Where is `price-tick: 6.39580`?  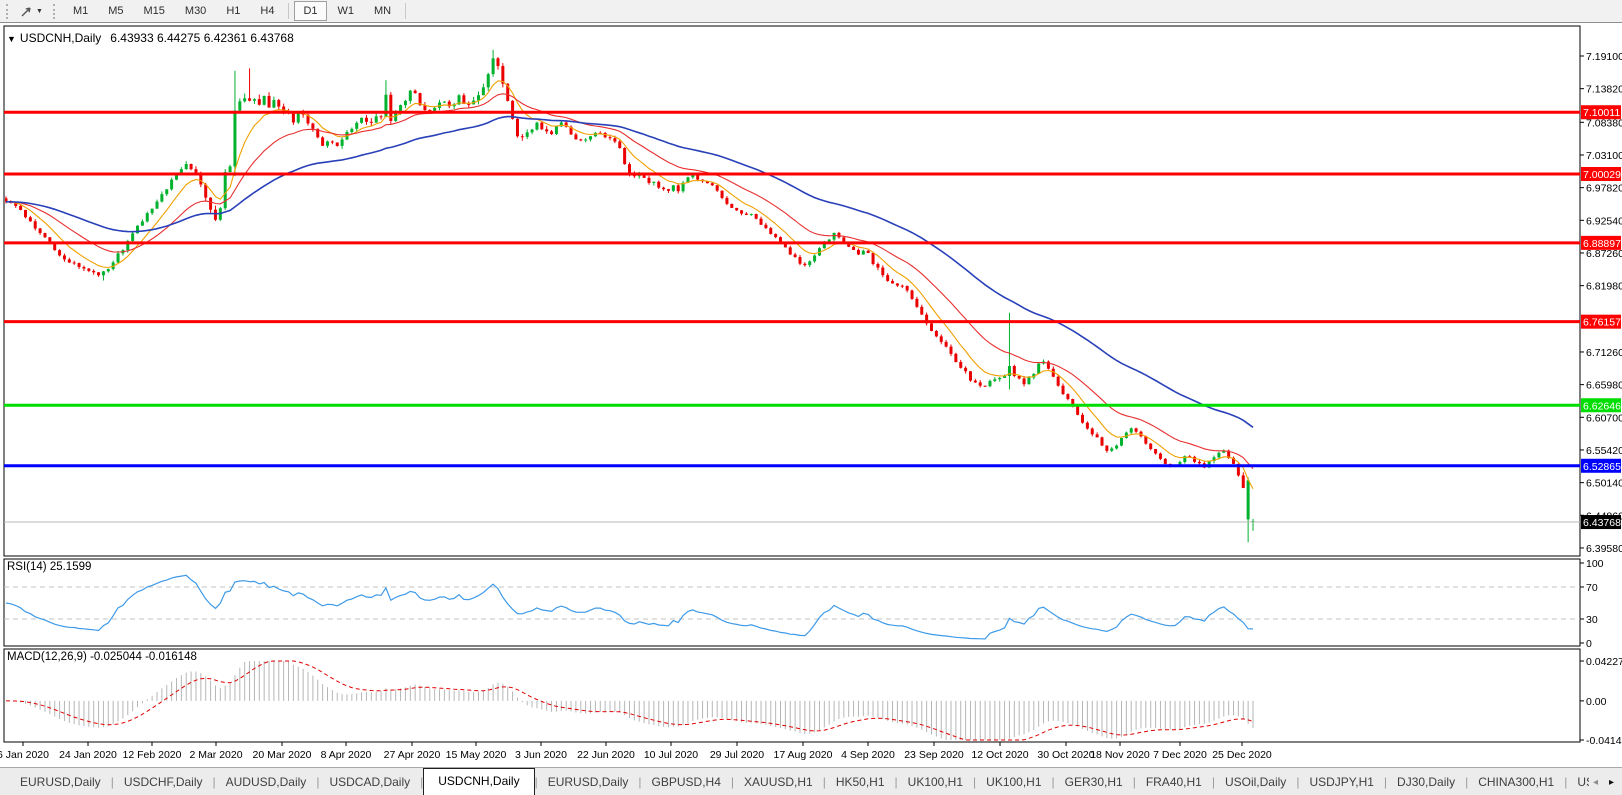
price-tick: 6.39580 is located at coordinates (1604, 549).